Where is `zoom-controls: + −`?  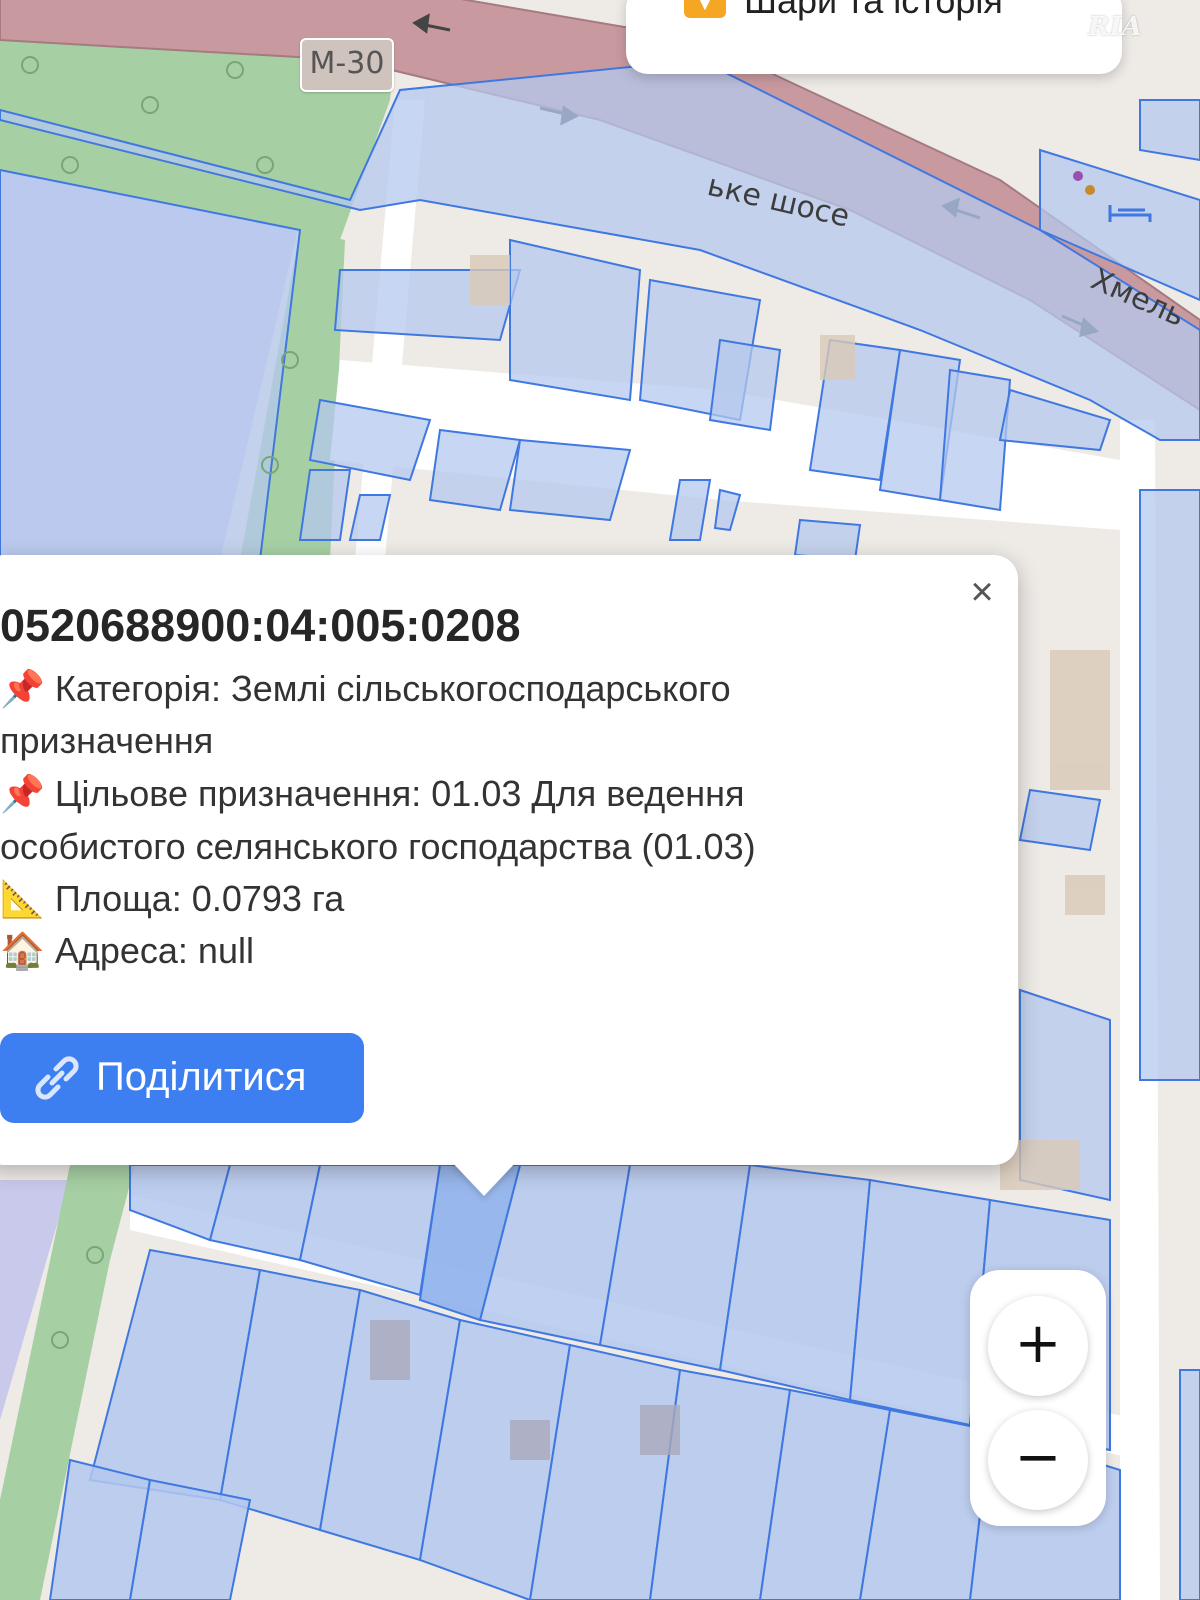 zoom-controls: + − is located at coordinates (1038, 1398).